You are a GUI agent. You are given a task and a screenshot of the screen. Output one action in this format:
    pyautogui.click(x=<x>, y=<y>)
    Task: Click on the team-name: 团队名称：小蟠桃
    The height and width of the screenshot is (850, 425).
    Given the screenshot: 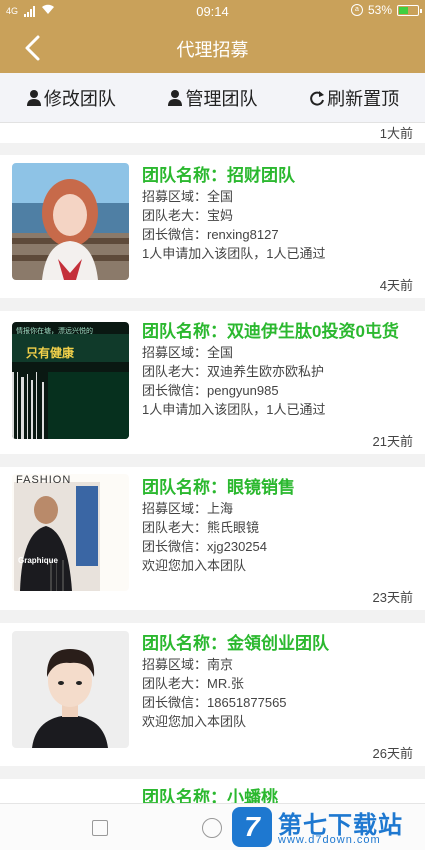 What is the action you would take?
    pyautogui.click(x=210, y=795)
    